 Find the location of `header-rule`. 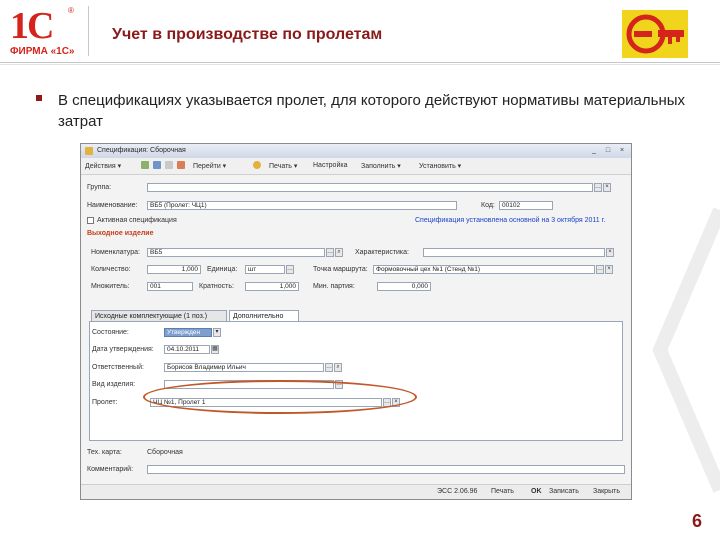

header-rule is located at coordinates (360, 62).